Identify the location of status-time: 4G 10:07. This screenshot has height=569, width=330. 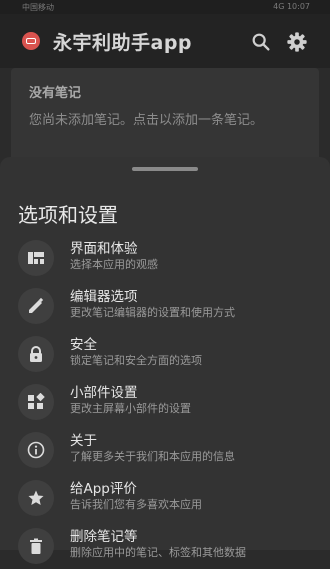
(291, 6).